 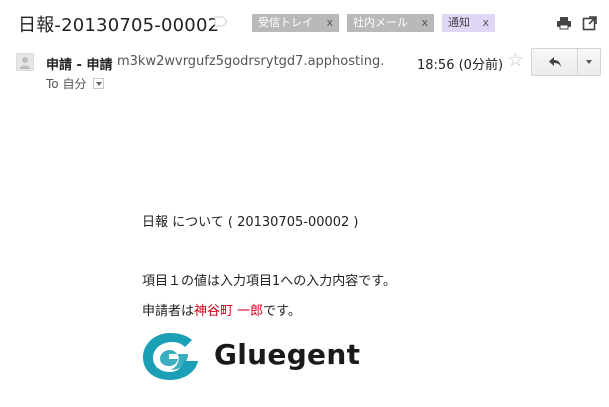 I want to click on email-subject: 日報-20130705-00002, so click(x=119, y=25).